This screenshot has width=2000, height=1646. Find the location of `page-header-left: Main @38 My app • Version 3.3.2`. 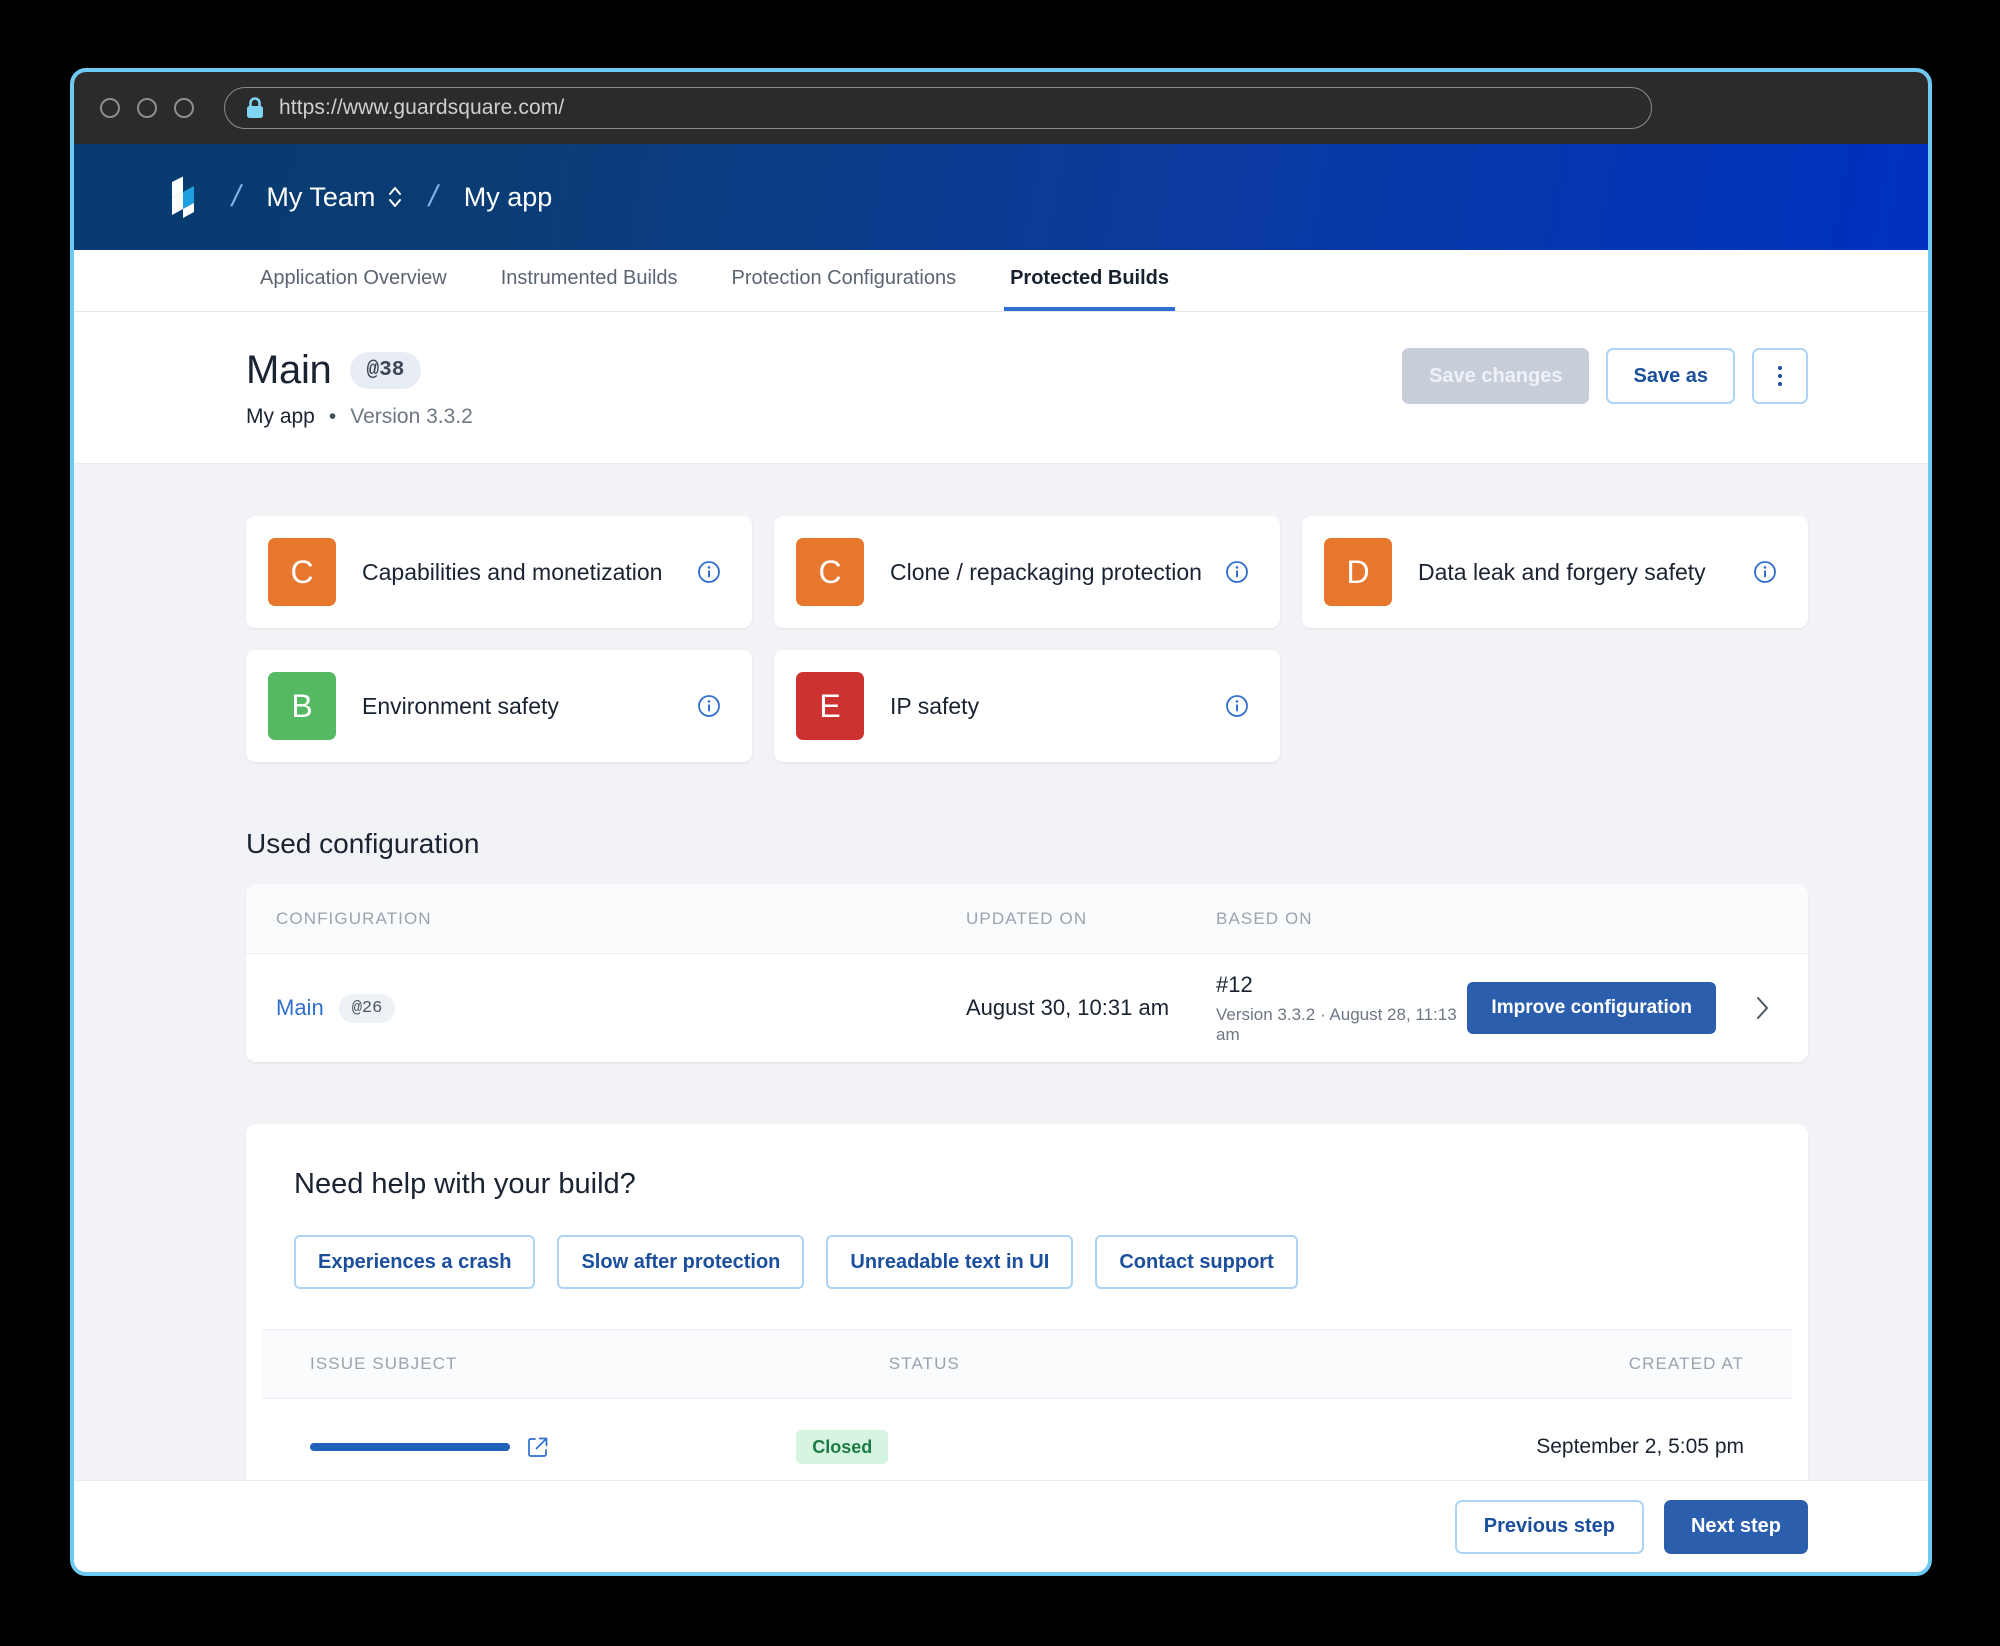

page-header-left: Main @38 My app • Version 3.3.2 is located at coordinates (359, 388).